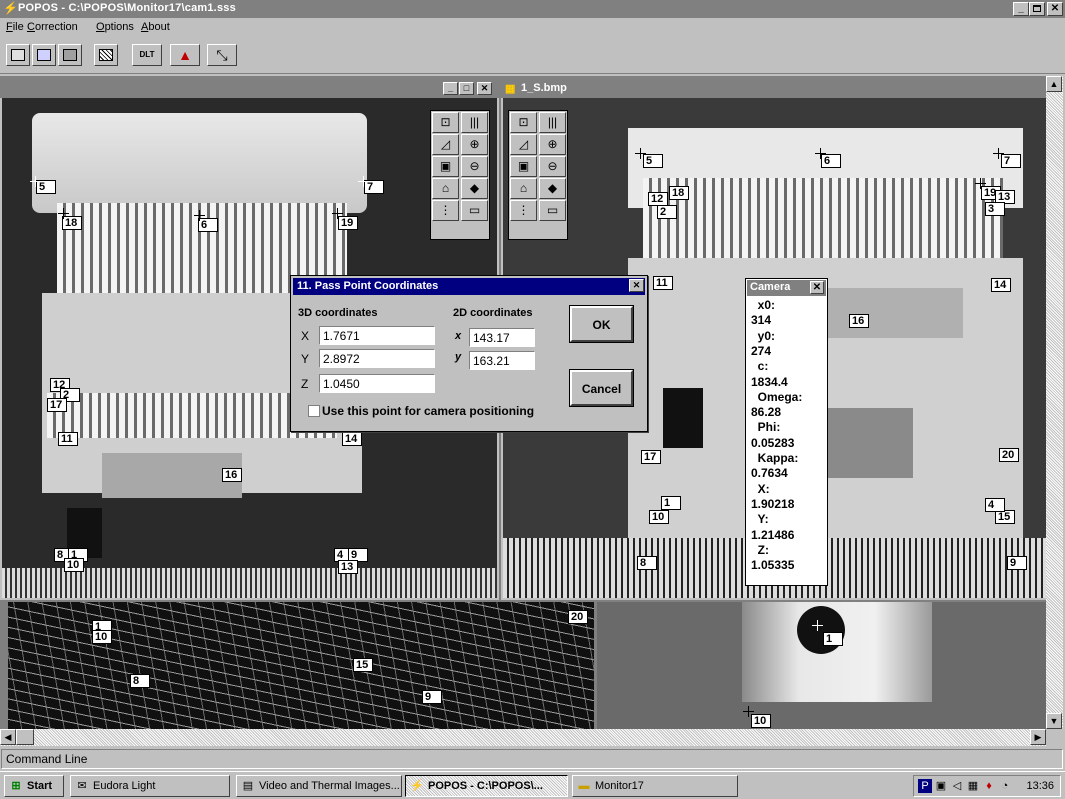  What do you see at coordinates (1038, 737) in the screenshot?
I see `scroll-right-icon: ▶` at bounding box center [1038, 737].